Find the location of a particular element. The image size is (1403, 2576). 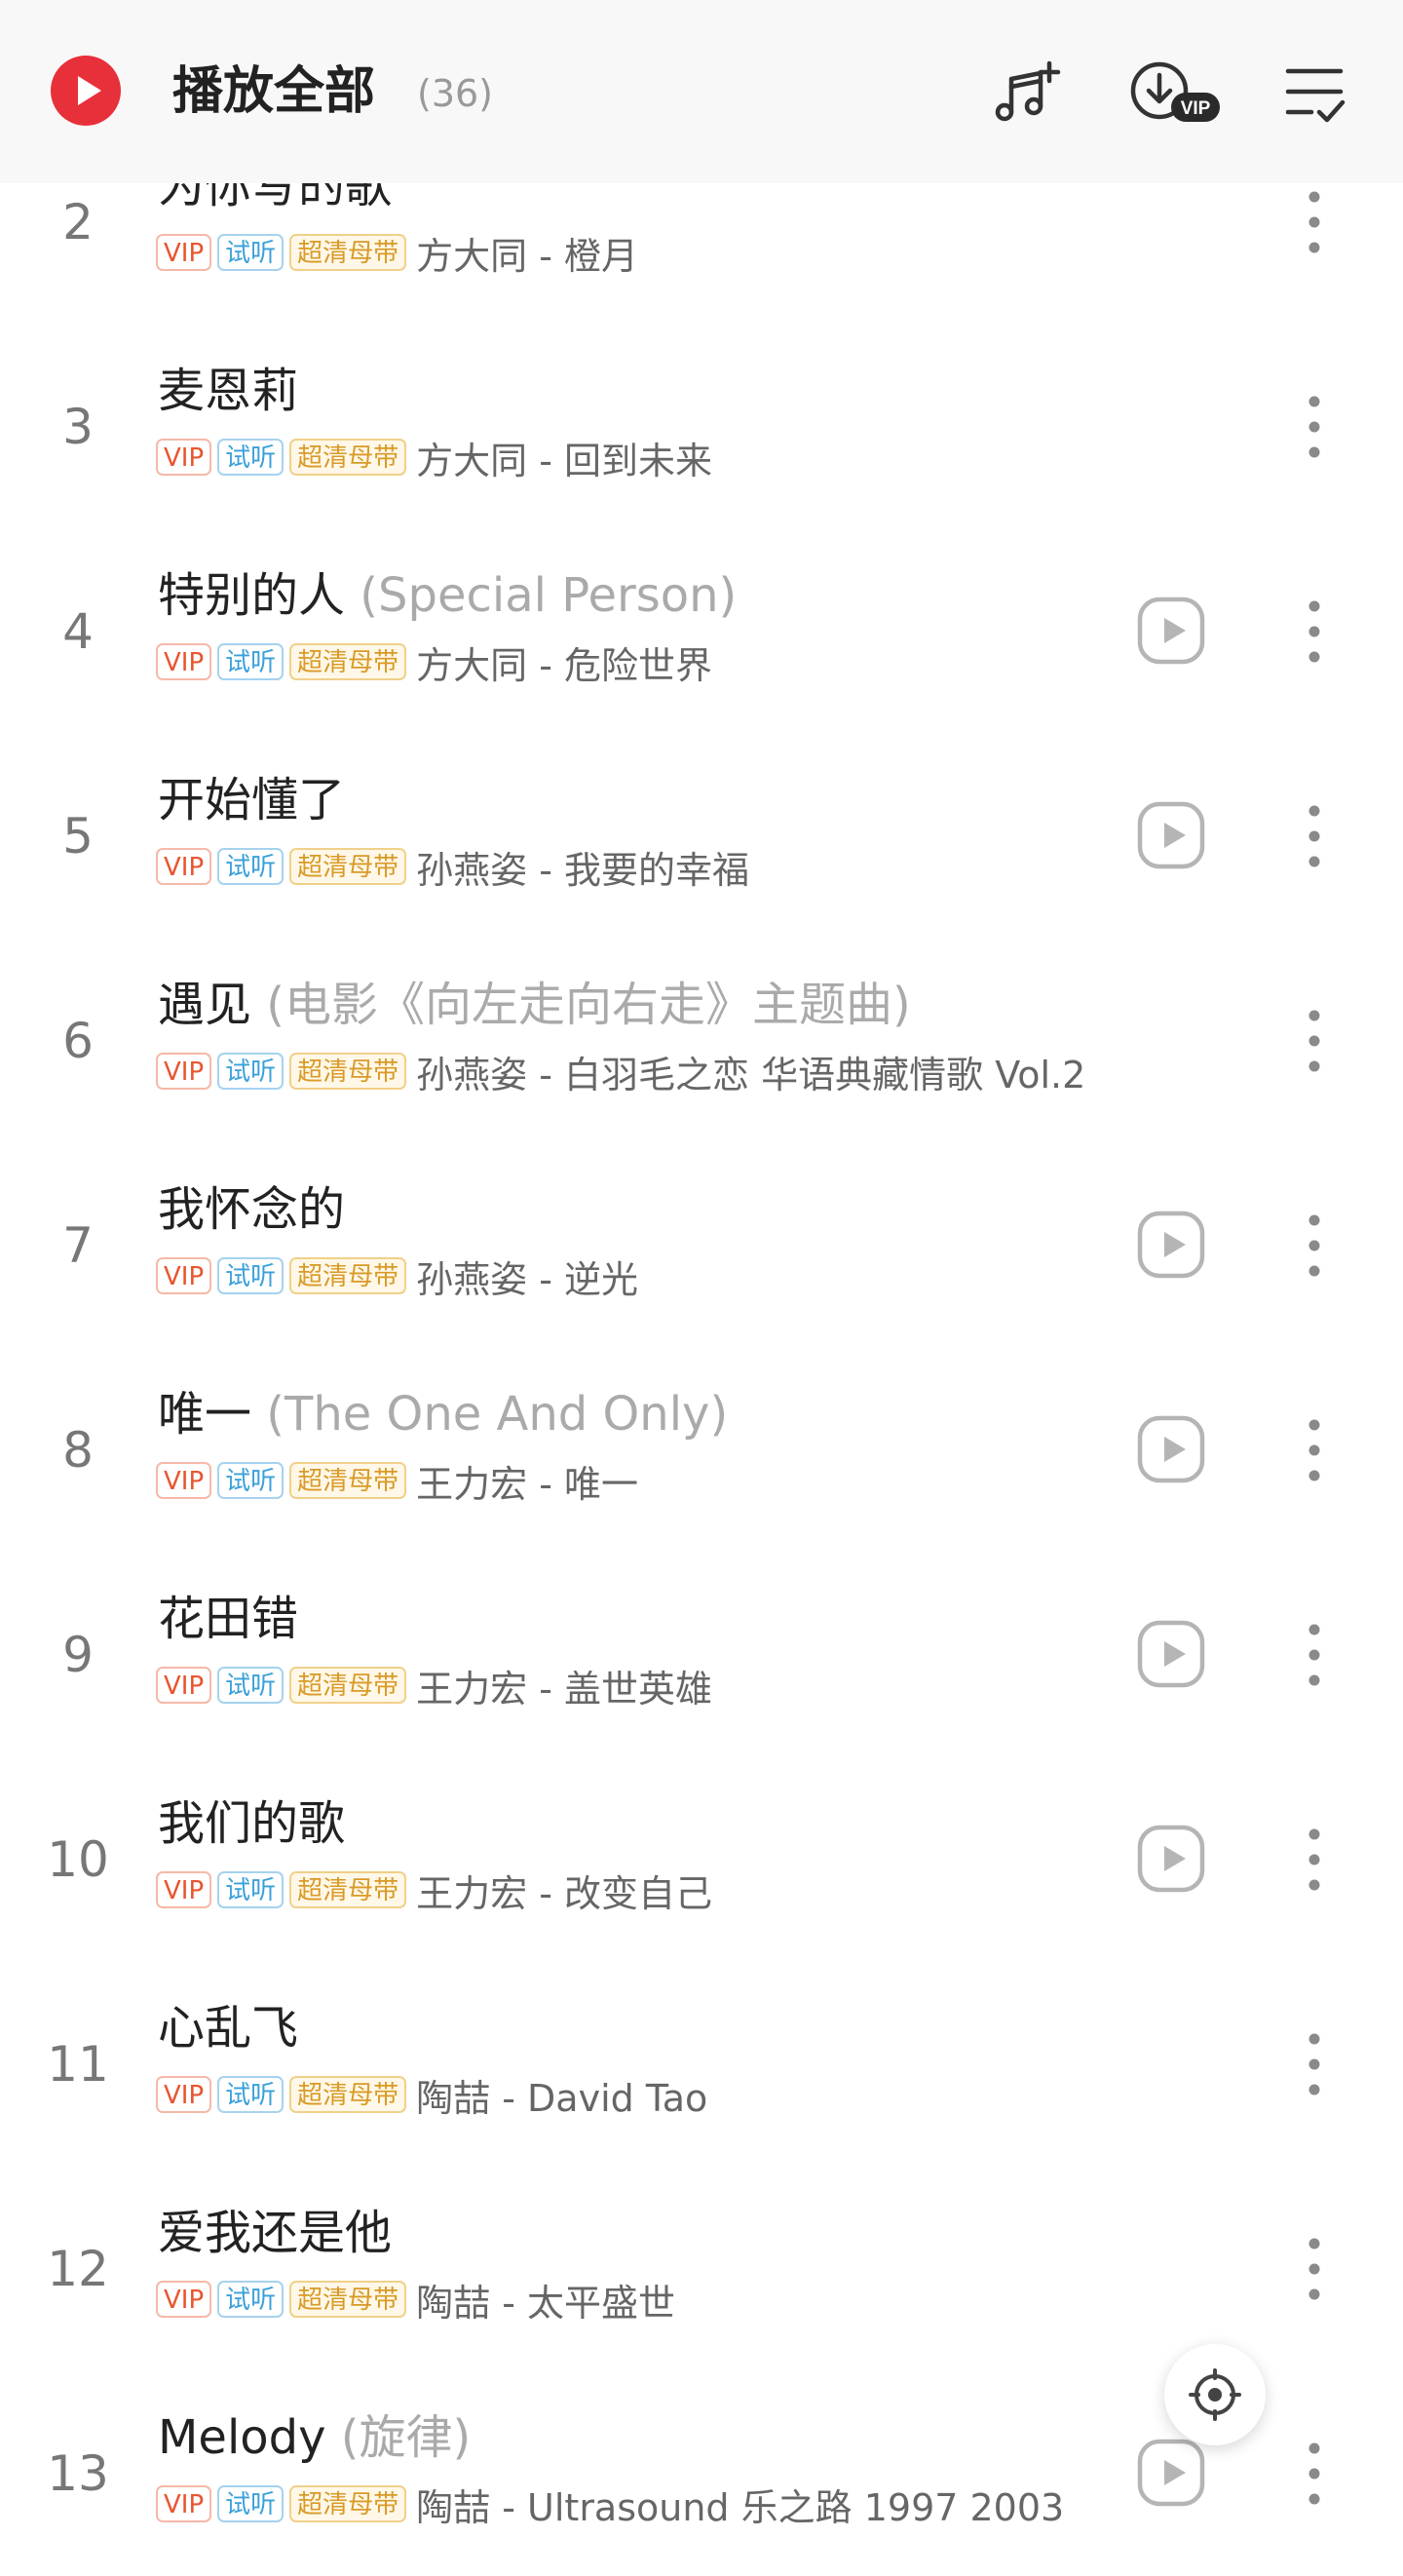

song-title-text: 我怀念的 is located at coordinates (252, 1209).